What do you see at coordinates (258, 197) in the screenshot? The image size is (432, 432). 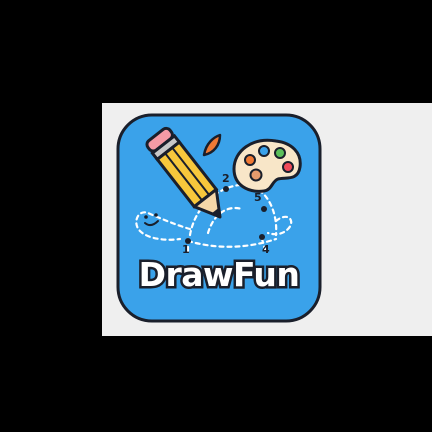 I see `dot-label-5: 5` at bounding box center [258, 197].